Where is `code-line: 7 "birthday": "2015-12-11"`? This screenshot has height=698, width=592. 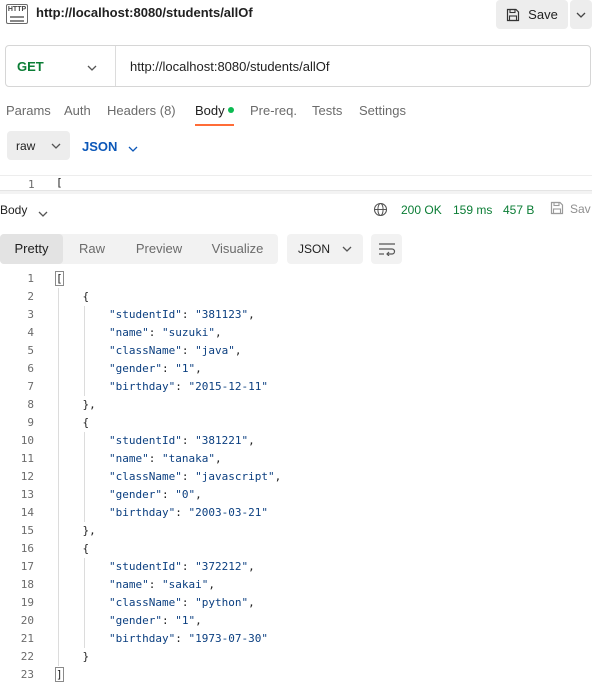
code-line: 7 "birthday": "2015-12-11" is located at coordinates (296, 387).